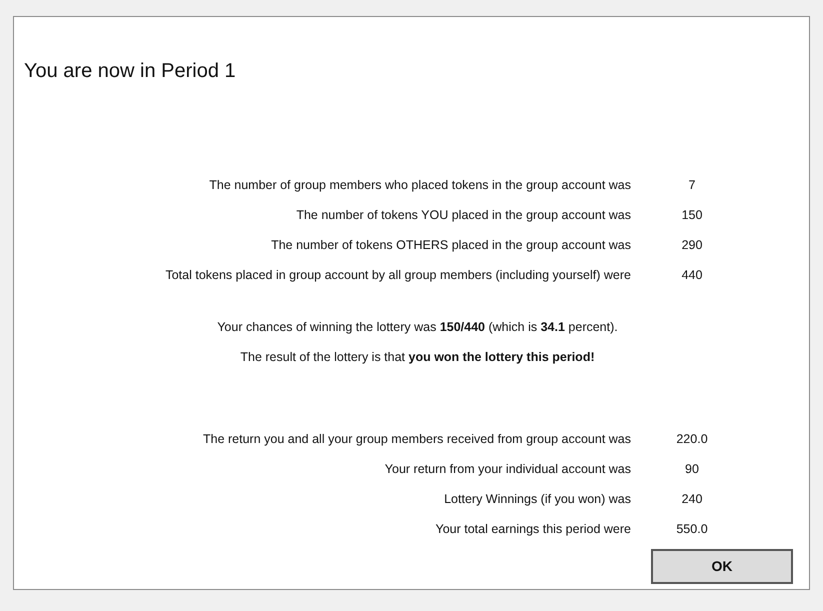 This screenshot has height=611, width=823. I want to click on lottery-sentence: The result of the lottery is that you won the lottery this period!, so click(417, 357).